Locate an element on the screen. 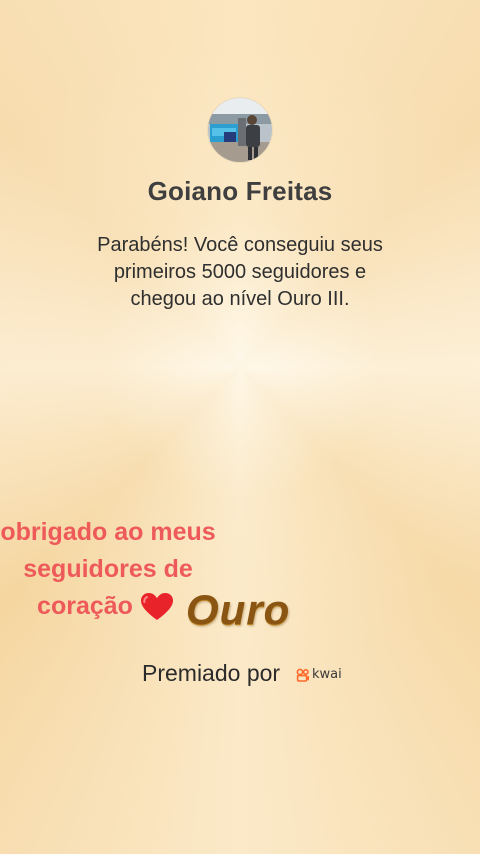 The image size is (480, 854). kwai-logo: kwai is located at coordinates (319, 674).